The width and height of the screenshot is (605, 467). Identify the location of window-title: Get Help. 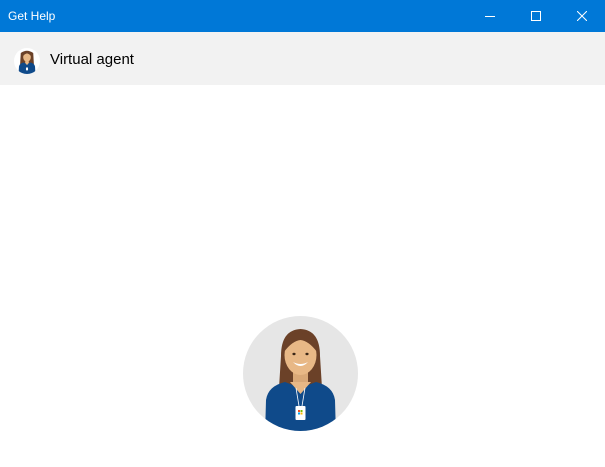
(32, 16).